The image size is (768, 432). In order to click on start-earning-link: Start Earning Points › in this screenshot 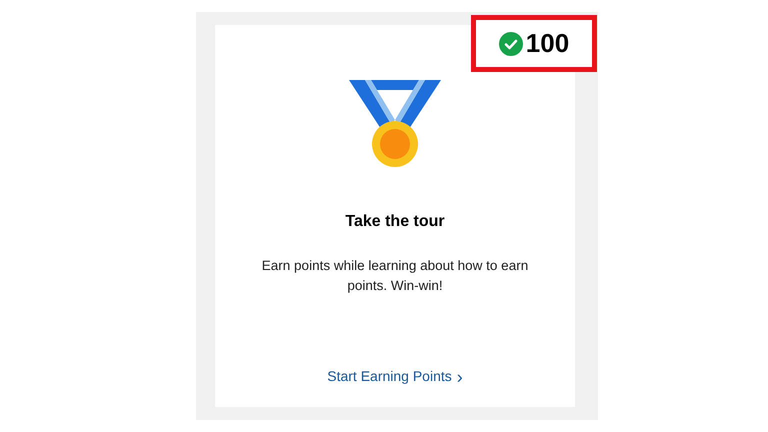, I will do `click(395, 376)`.